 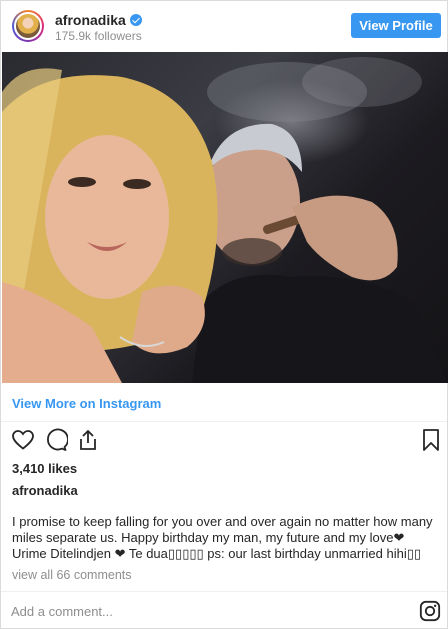 What do you see at coordinates (72, 575) in the screenshot?
I see `view-all-comments-link: view all 66 comments` at bounding box center [72, 575].